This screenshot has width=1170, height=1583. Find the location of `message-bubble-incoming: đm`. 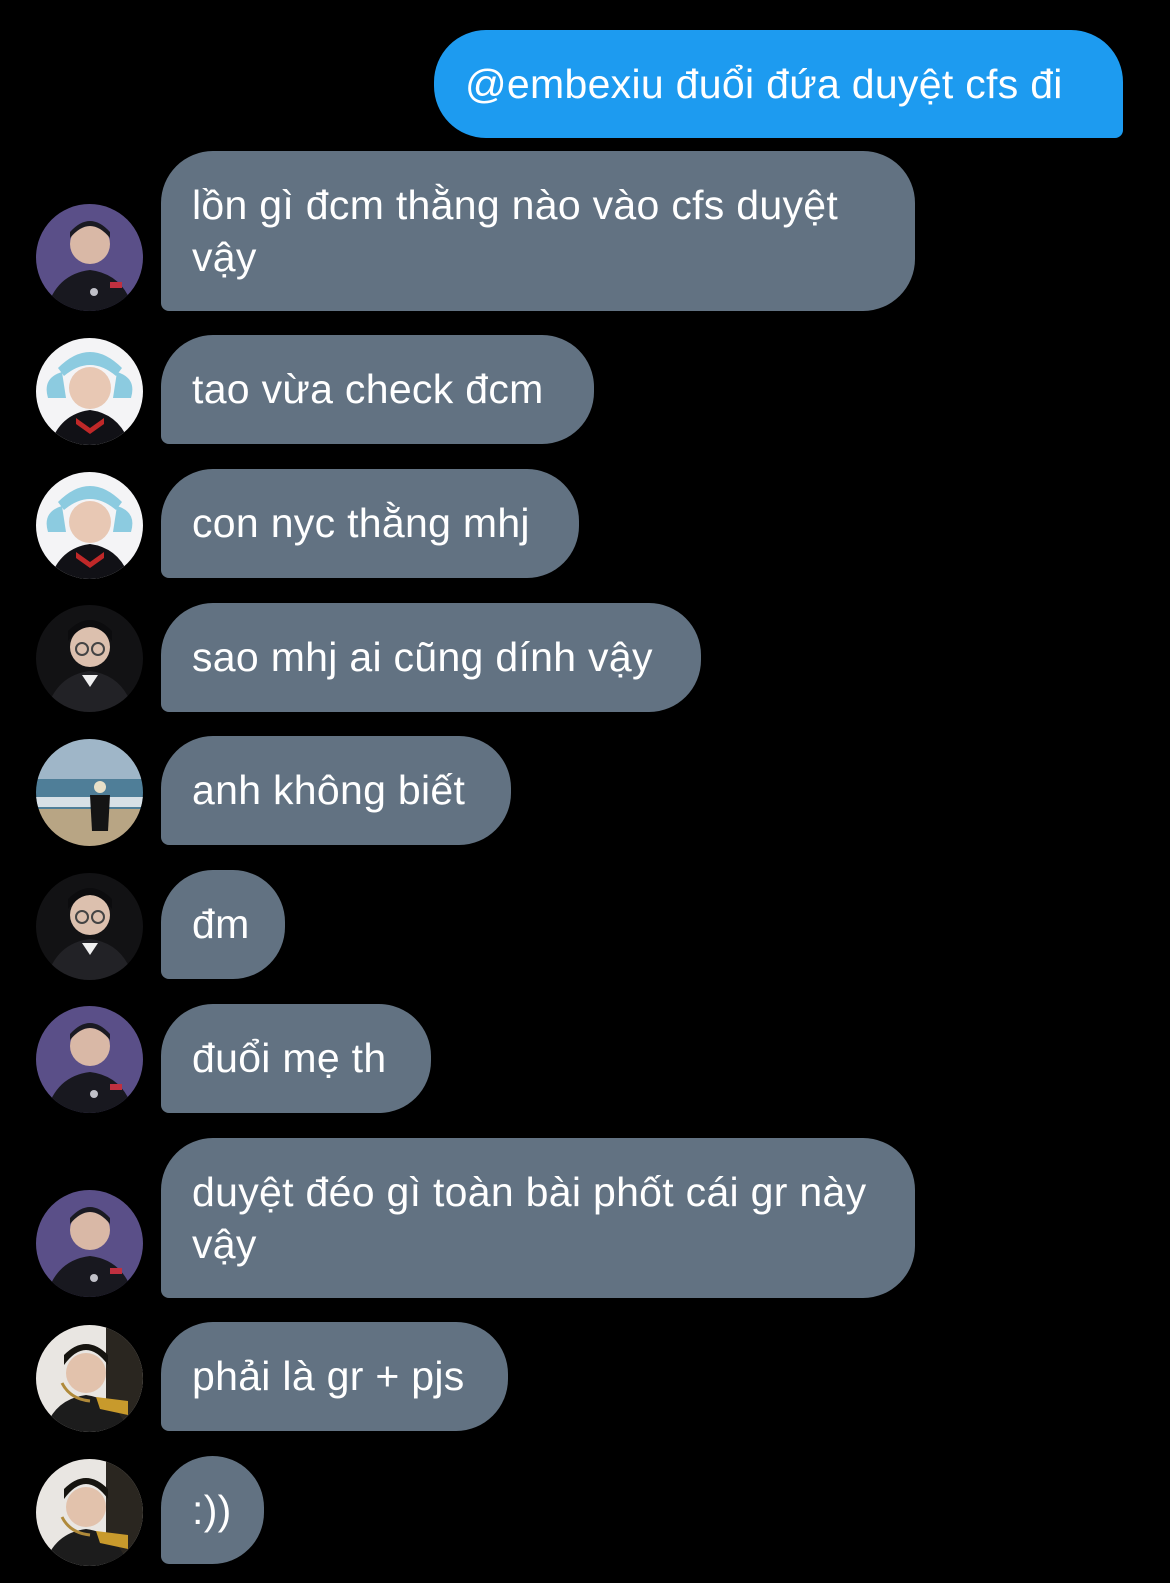

message-bubble-incoming: đm is located at coordinates (223, 924).